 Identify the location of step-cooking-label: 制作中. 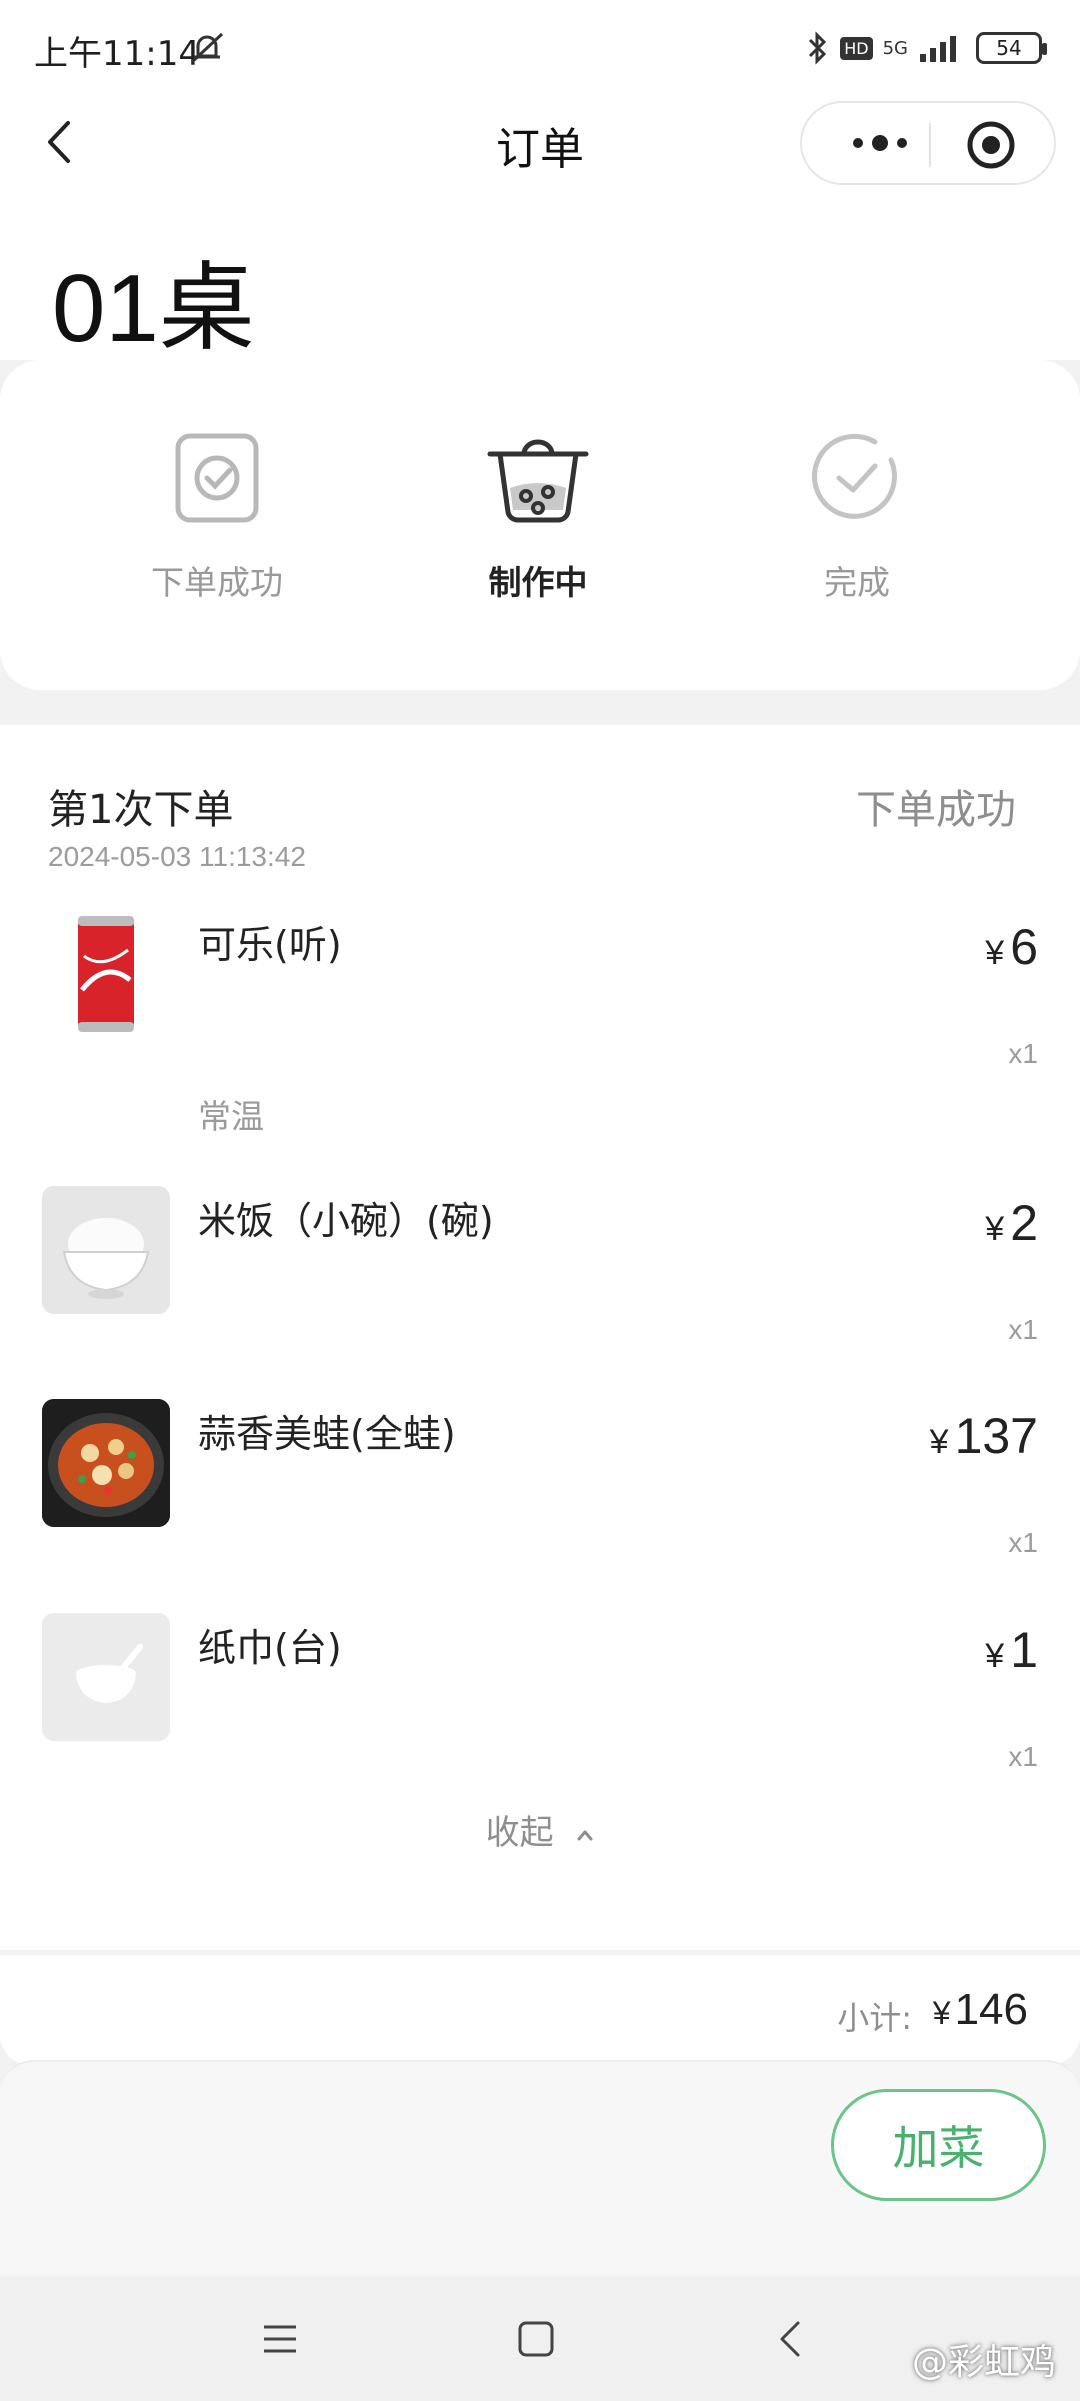
(538, 582).